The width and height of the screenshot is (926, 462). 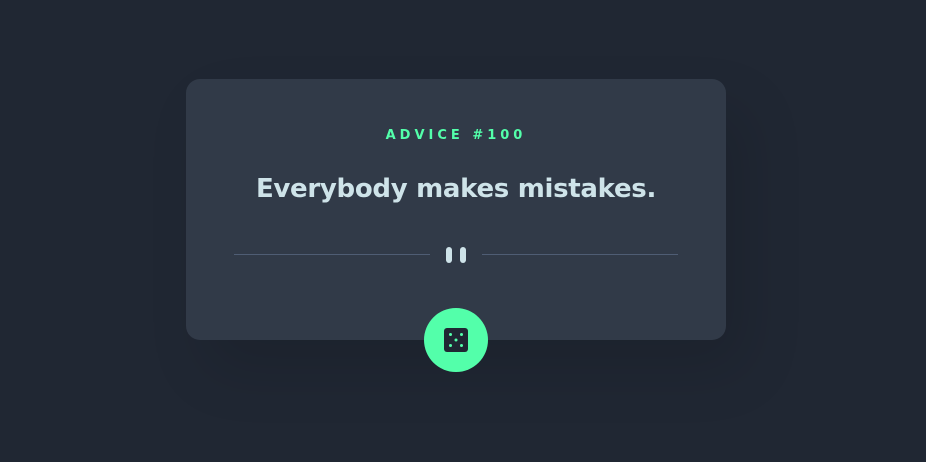 What do you see at coordinates (463, 255) in the screenshot?
I see `pause-bar-right` at bounding box center [463, 255].